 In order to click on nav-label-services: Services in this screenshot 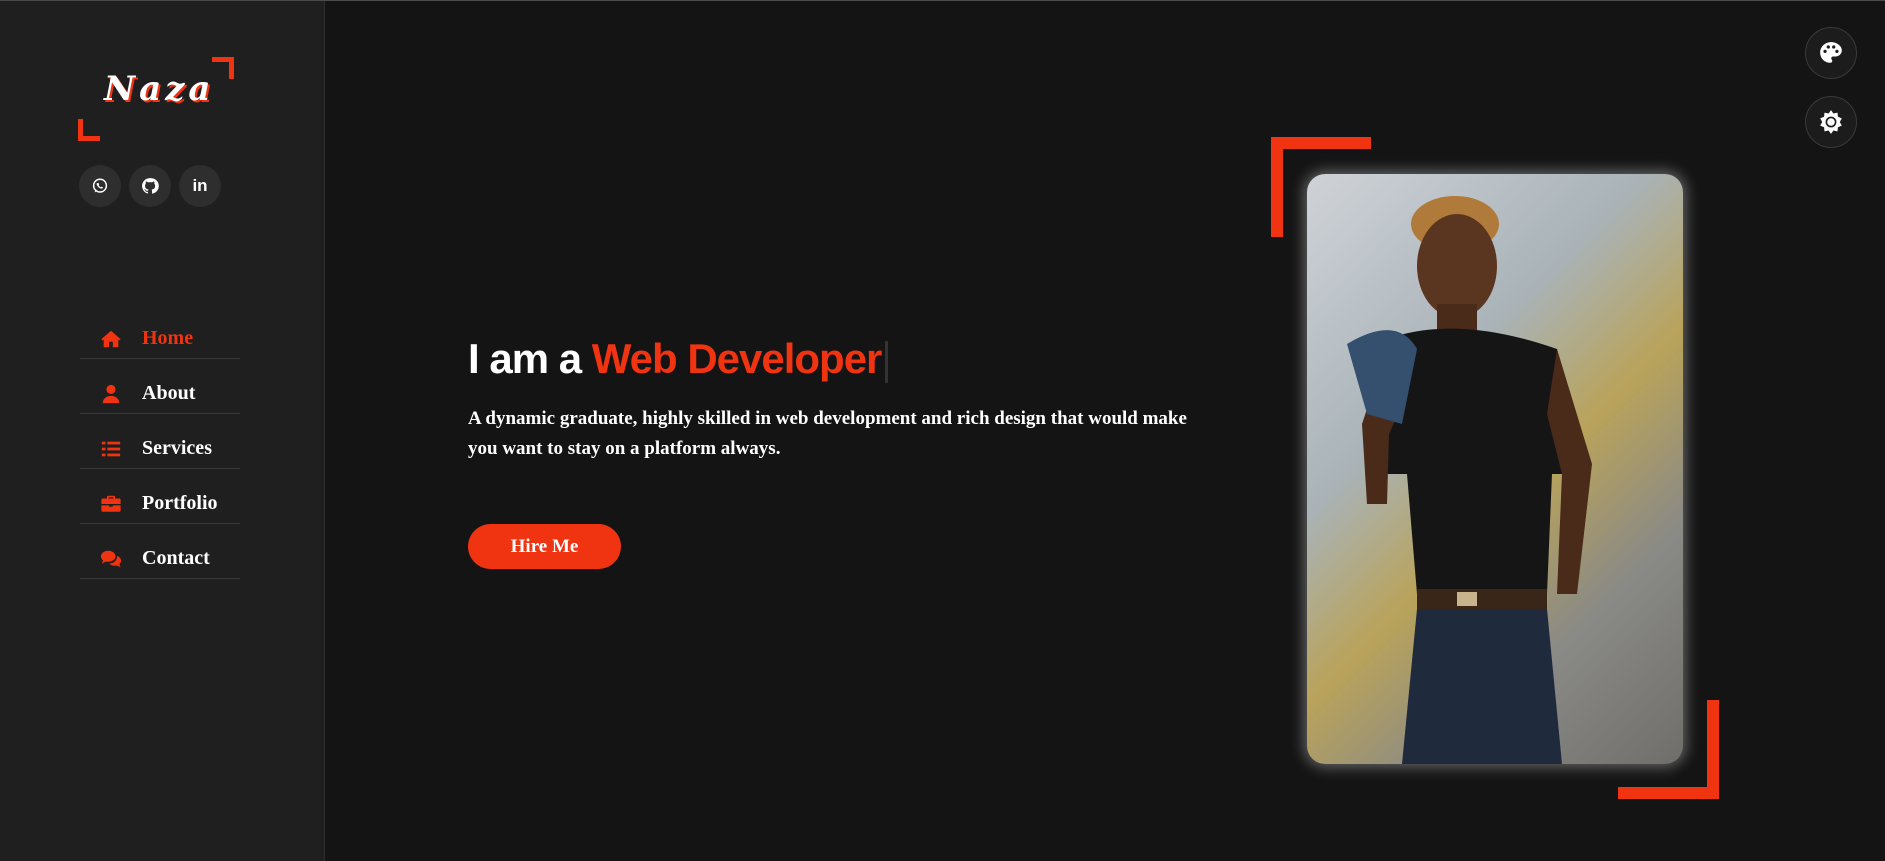, I will do `click(177, 448)`.